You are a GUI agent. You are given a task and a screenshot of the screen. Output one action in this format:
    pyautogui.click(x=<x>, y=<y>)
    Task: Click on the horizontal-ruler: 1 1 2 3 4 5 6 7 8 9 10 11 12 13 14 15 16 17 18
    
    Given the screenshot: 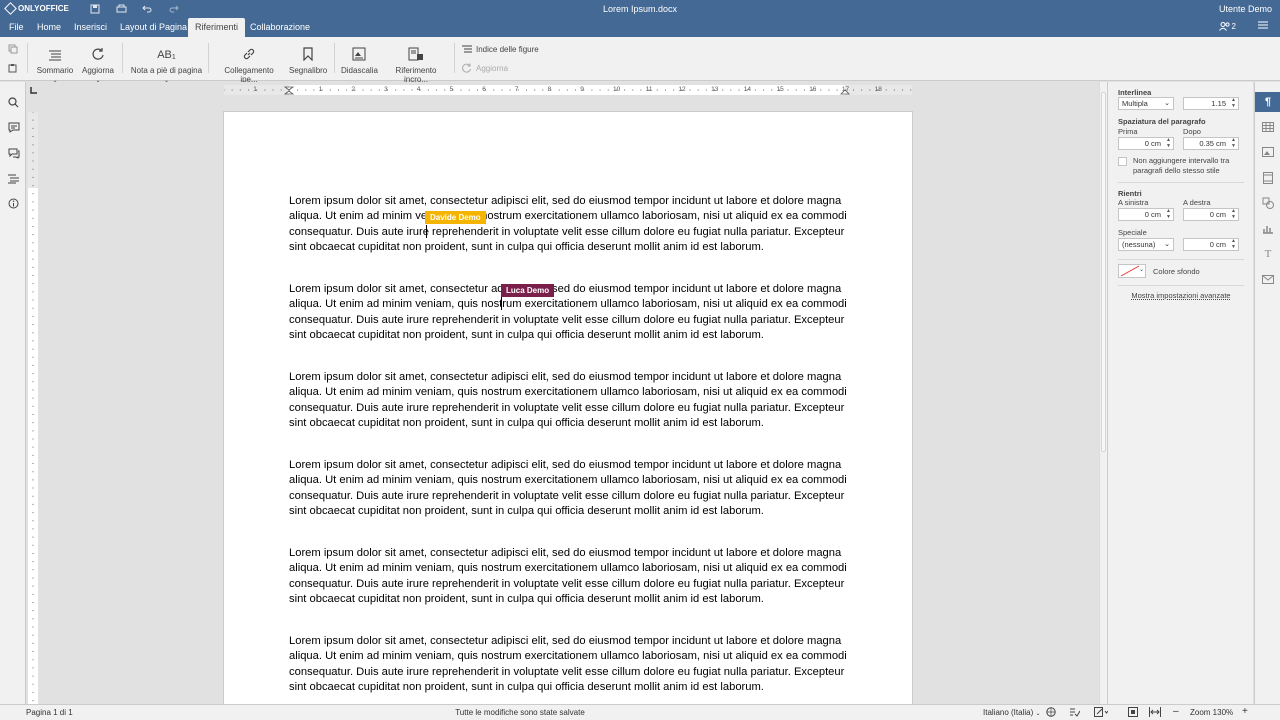 What is the action you would take?
    pyautogui.click(x=567, y=90)
    